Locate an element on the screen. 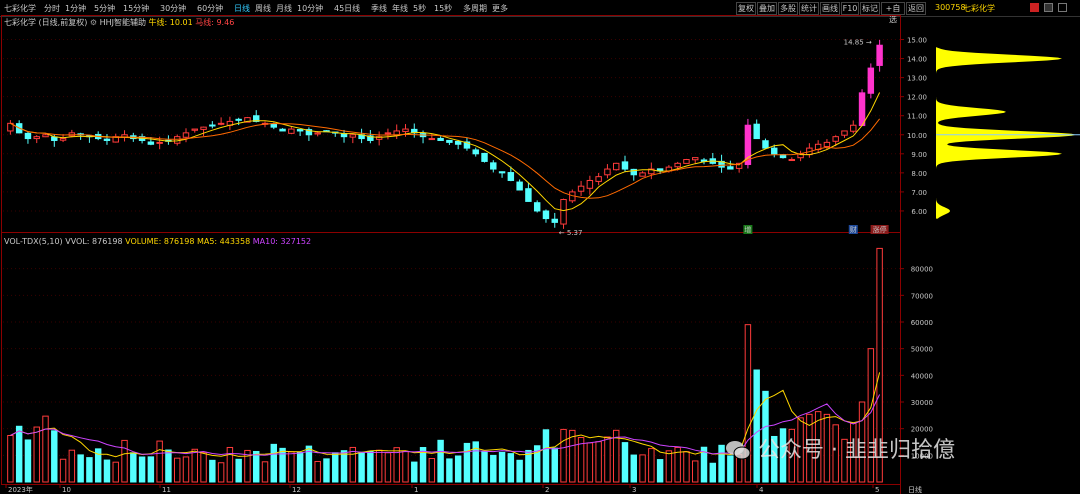 Image resolution: width=1080 pixels, height=494 pixels. volume-tick-label: 80000 is located at coordinates (922, 270).